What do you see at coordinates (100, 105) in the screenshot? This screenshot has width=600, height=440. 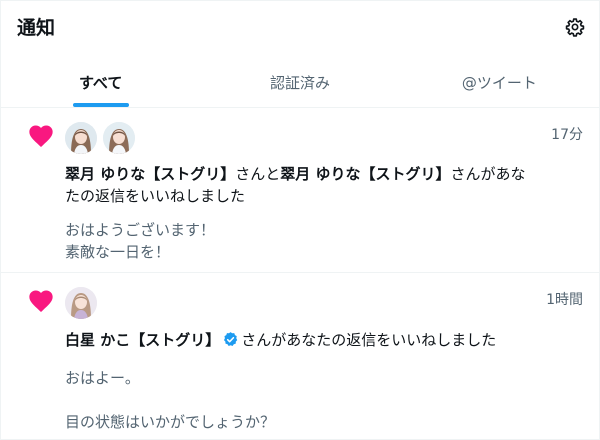 I see `active-tab-indicator` at bounding box center [100, 105].